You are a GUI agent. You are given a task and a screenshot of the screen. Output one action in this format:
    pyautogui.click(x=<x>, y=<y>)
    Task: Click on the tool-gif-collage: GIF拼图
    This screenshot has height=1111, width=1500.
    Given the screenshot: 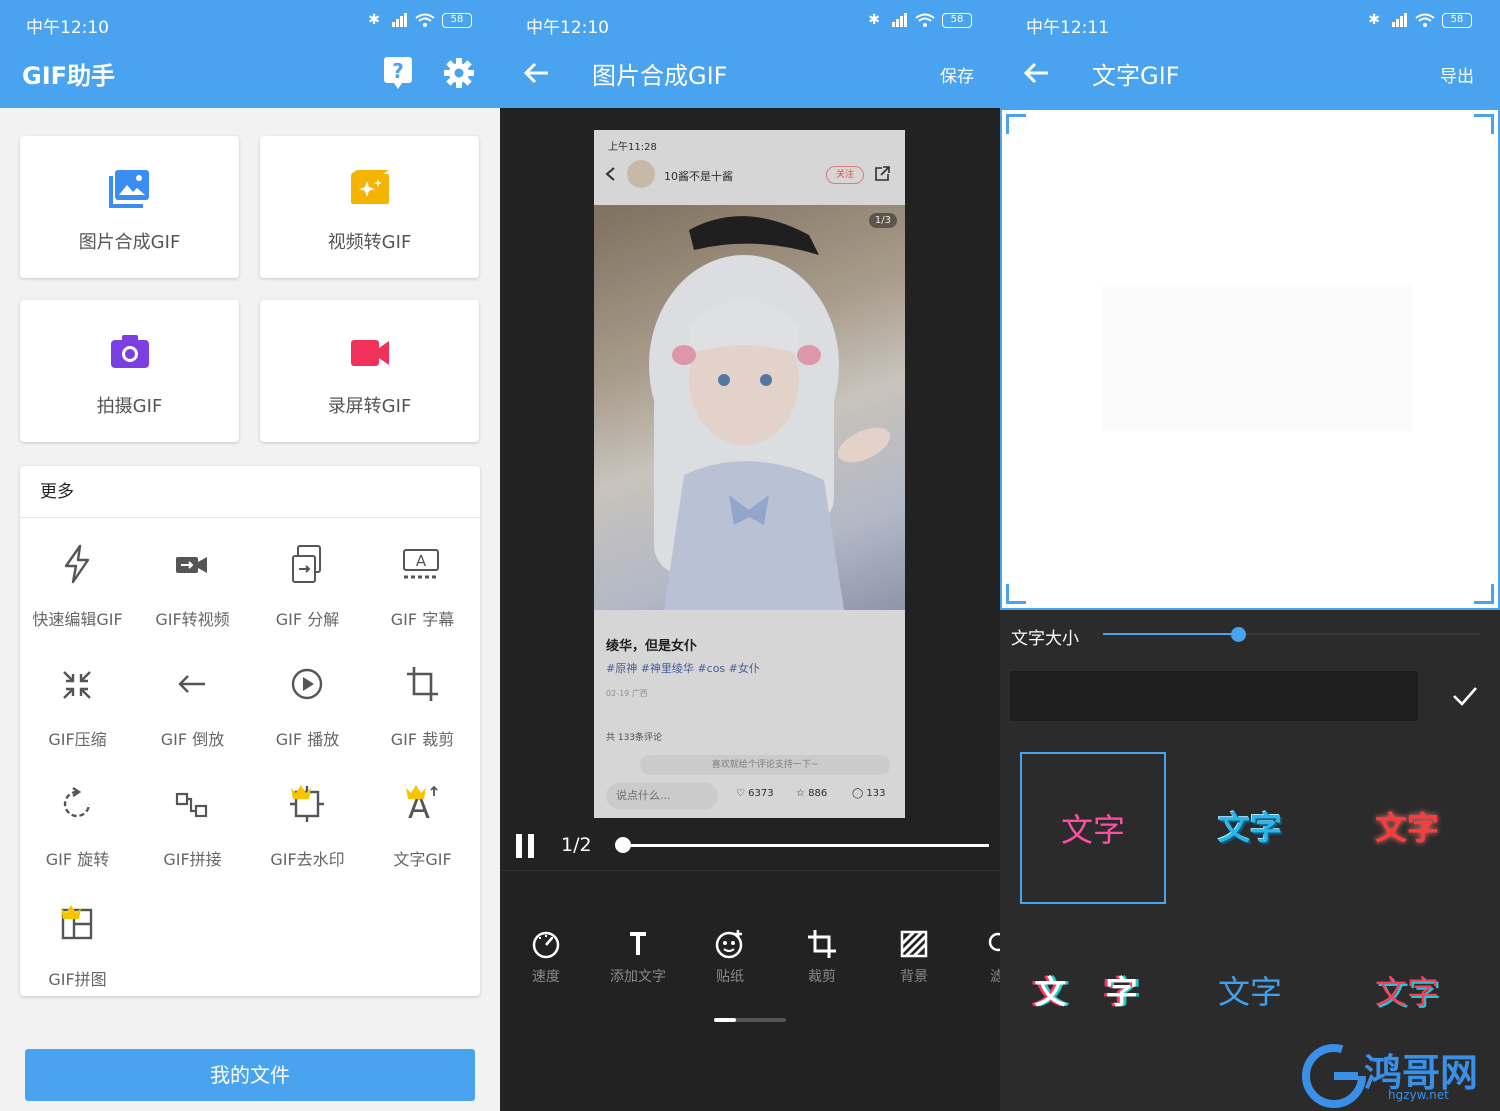 What is the action you would take?
    pyautogui.click(x=77, y=946)
    